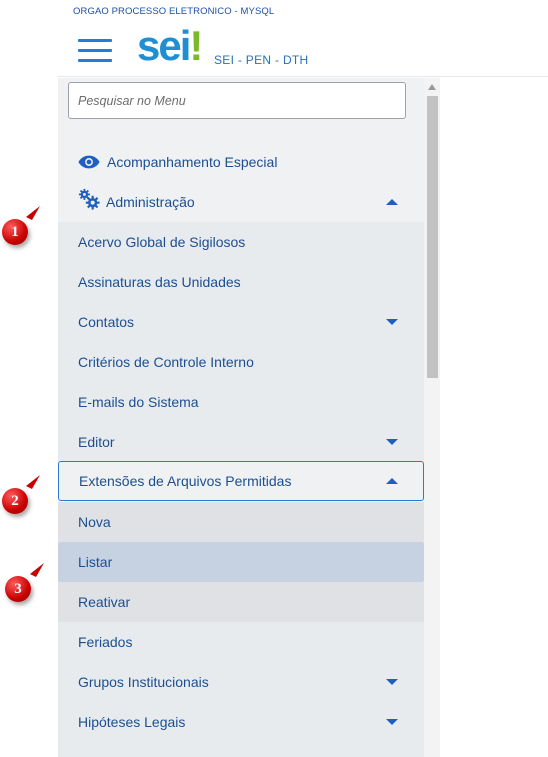 Image resolution: width=548 pixels, height=757 pixels. Describe the element at coordinates (106, 322) in the screenshot. I see `menu-item-label: Contatos` at that location.